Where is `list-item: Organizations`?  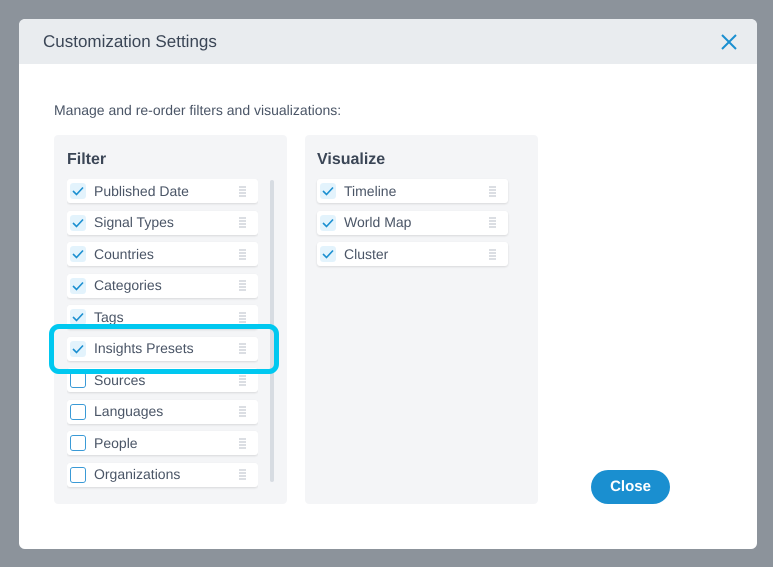 list-item: Organizations is located at coordinates (162, 474).